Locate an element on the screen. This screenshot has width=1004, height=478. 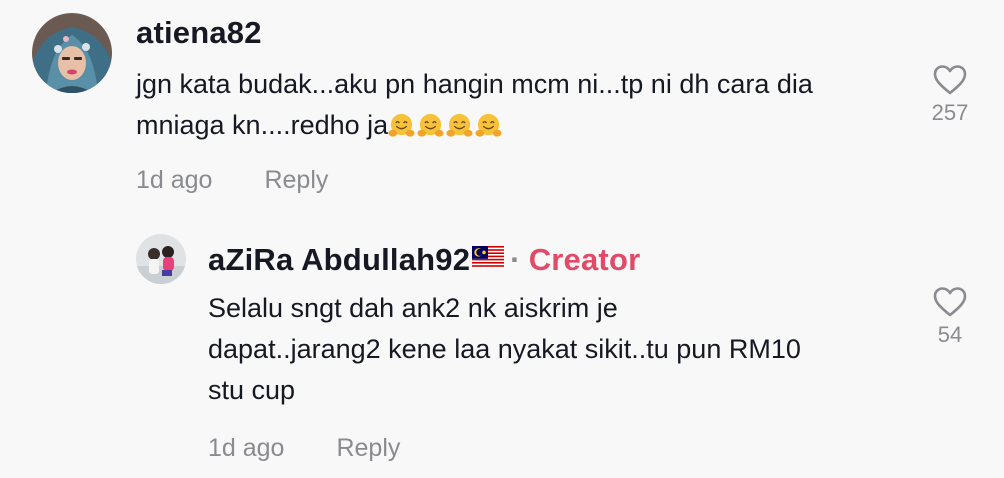
comment-text-line: Selalu sngt dah ank2 nk aiskrim je is located at coordinates (413, 308).